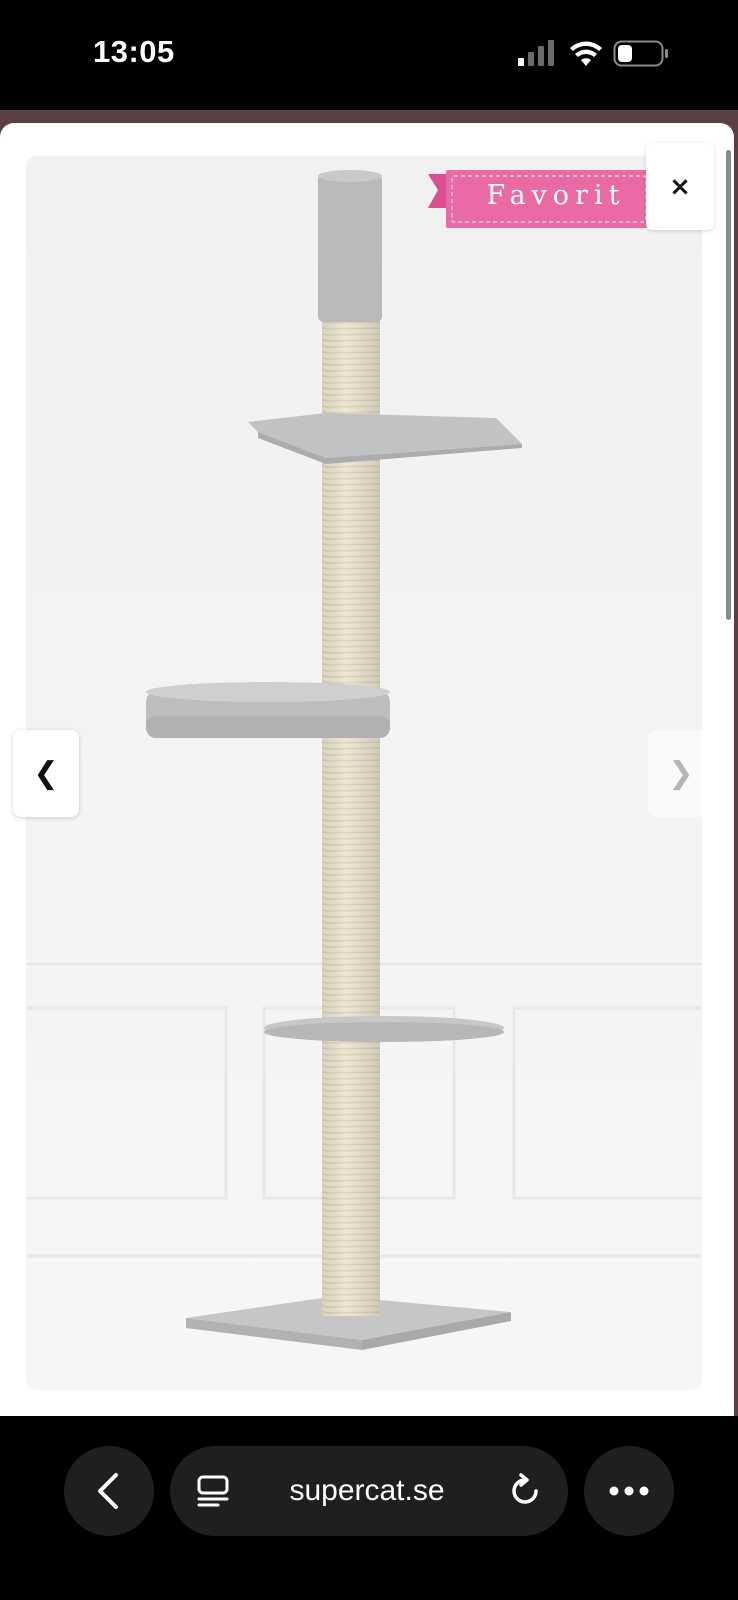 The image size is (738, 1600). I want to click on close-icon: ×, so click(680, 186).